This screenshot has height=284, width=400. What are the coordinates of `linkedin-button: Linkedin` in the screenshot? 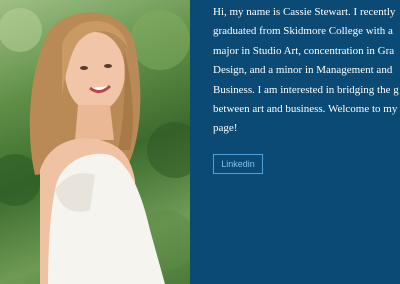 It's located at (238, 164).